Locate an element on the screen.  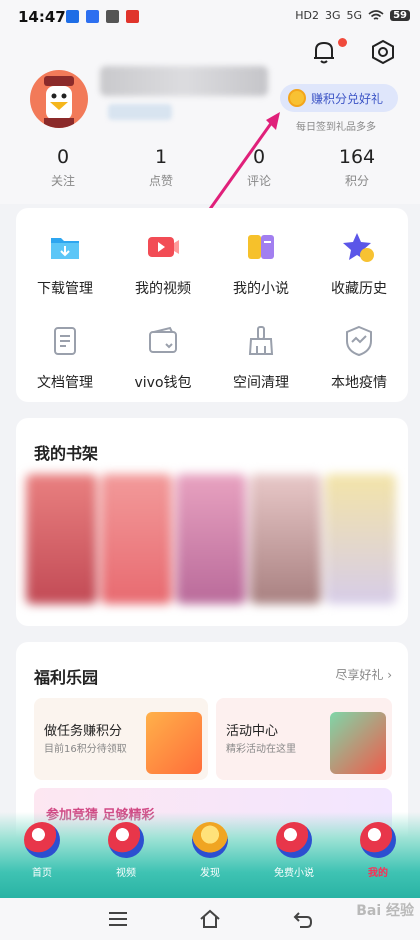
download-folder-icon is located at coordinates (65, 248).